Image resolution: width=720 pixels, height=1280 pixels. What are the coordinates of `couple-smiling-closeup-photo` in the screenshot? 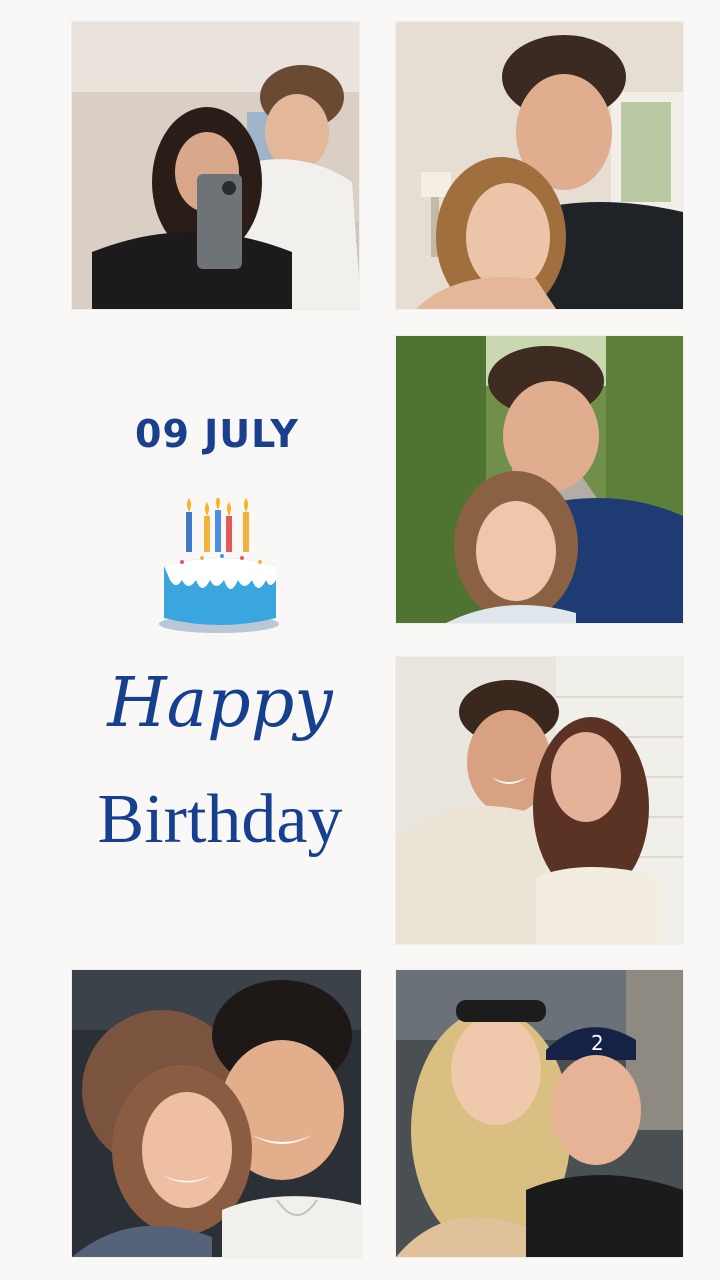 It's located at (216, 1113).